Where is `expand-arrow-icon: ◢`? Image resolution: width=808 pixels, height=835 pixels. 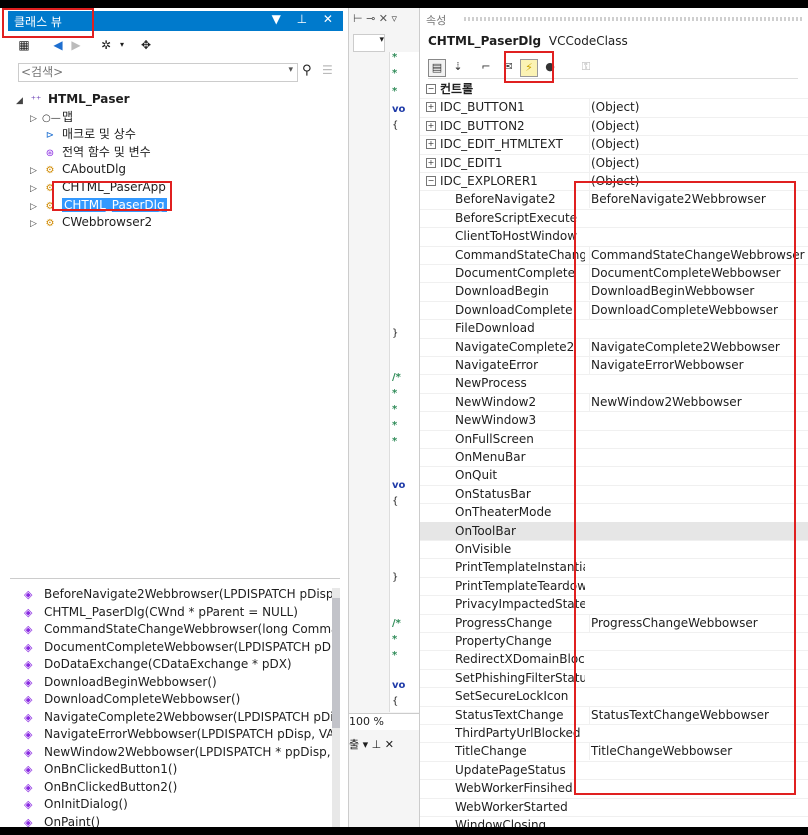
expand-arrow-icon: ◢ is located at coordinates (22, 101).